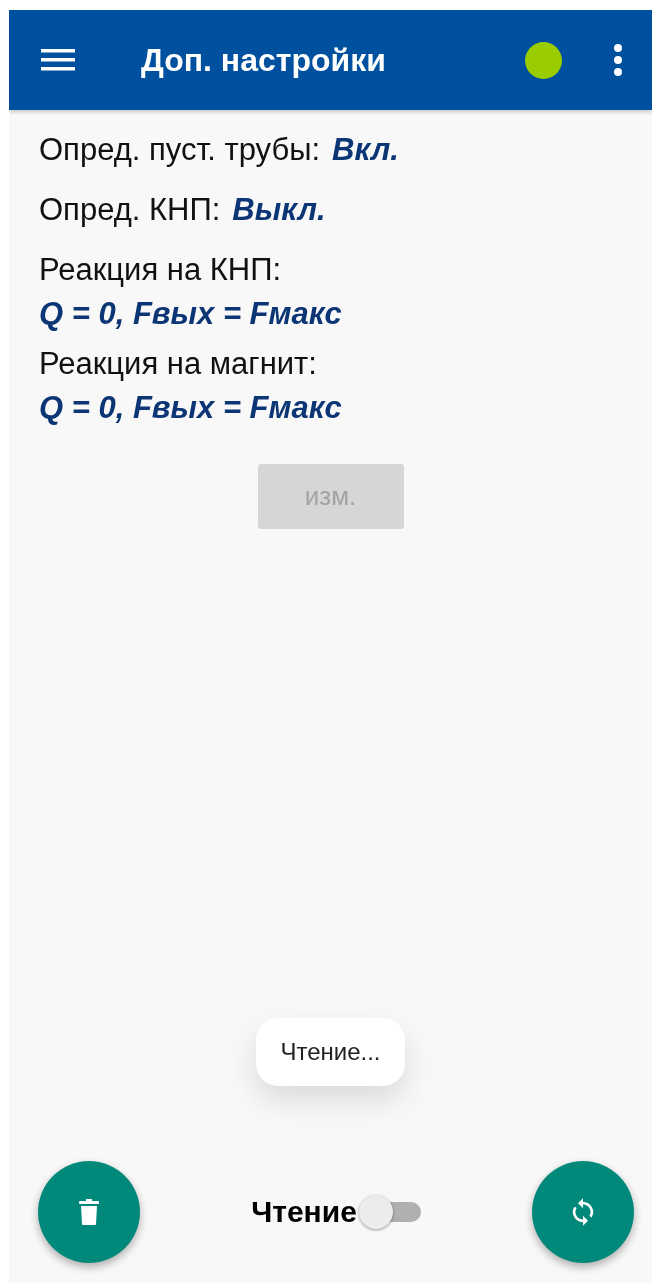 The height and width of the screenshot is (1283, 652). What do you see at coordinates (58, 60) in the screenshot?
I see `menu-icon` at bounding box center [58, 60].